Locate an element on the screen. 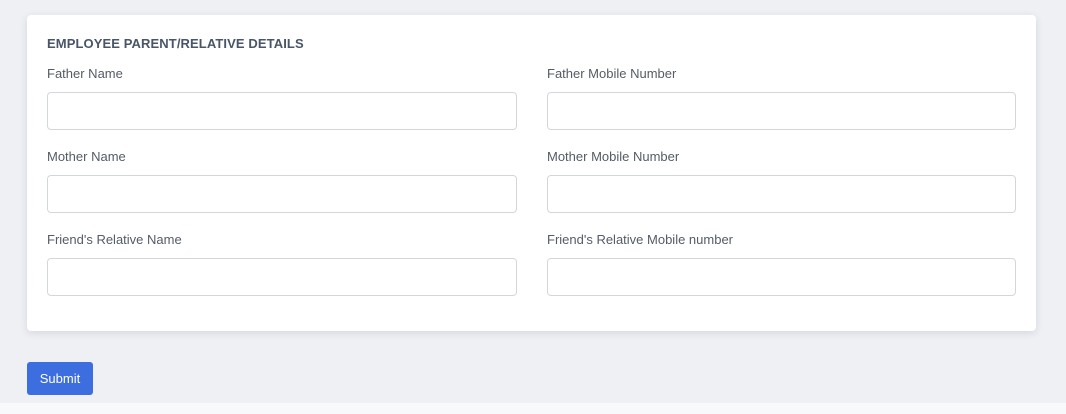 This screenshot has height=414, width=1066. friend-relative-name-input is located at coordinates (282, 277).